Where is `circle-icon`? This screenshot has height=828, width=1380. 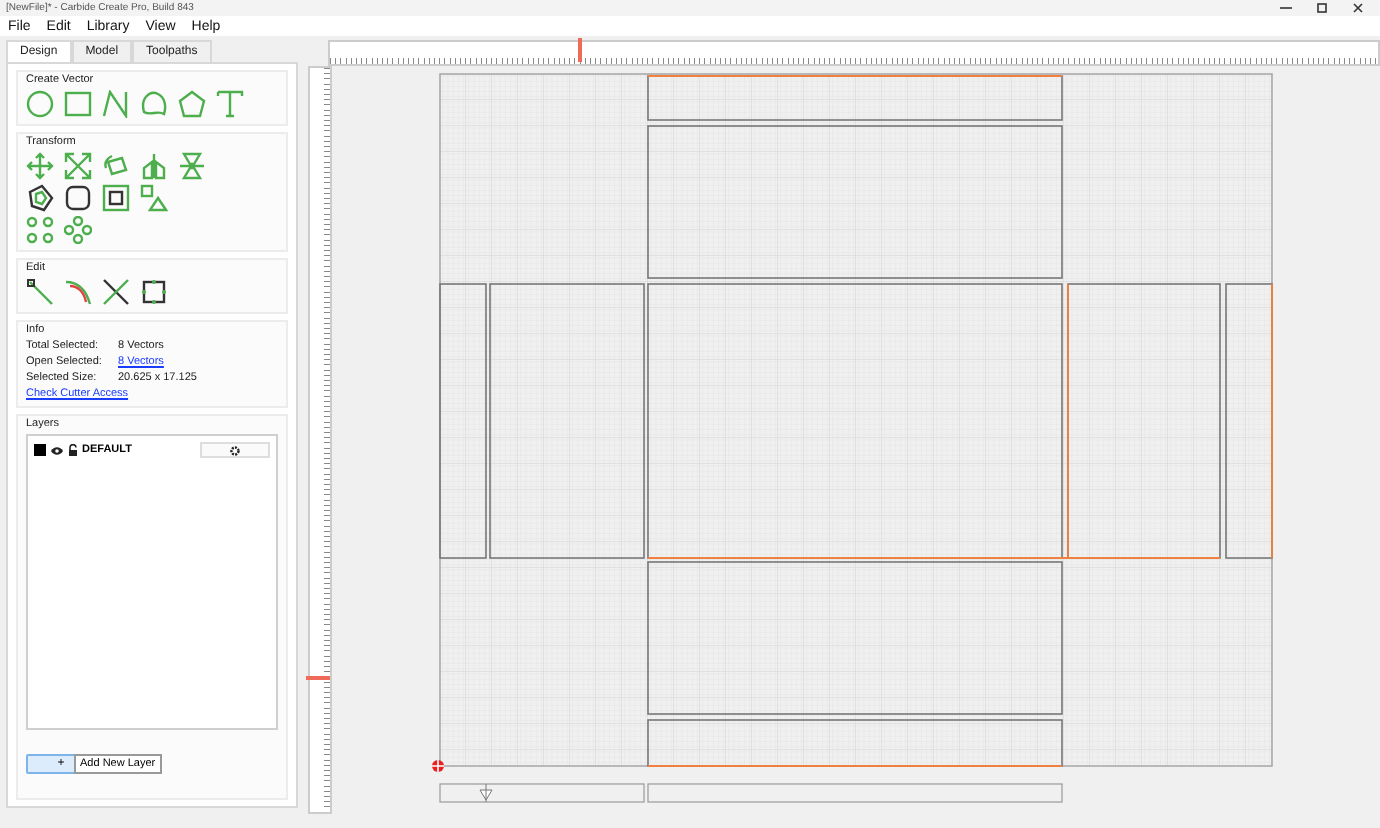
circle-icon is located at coordinates (40, 104).